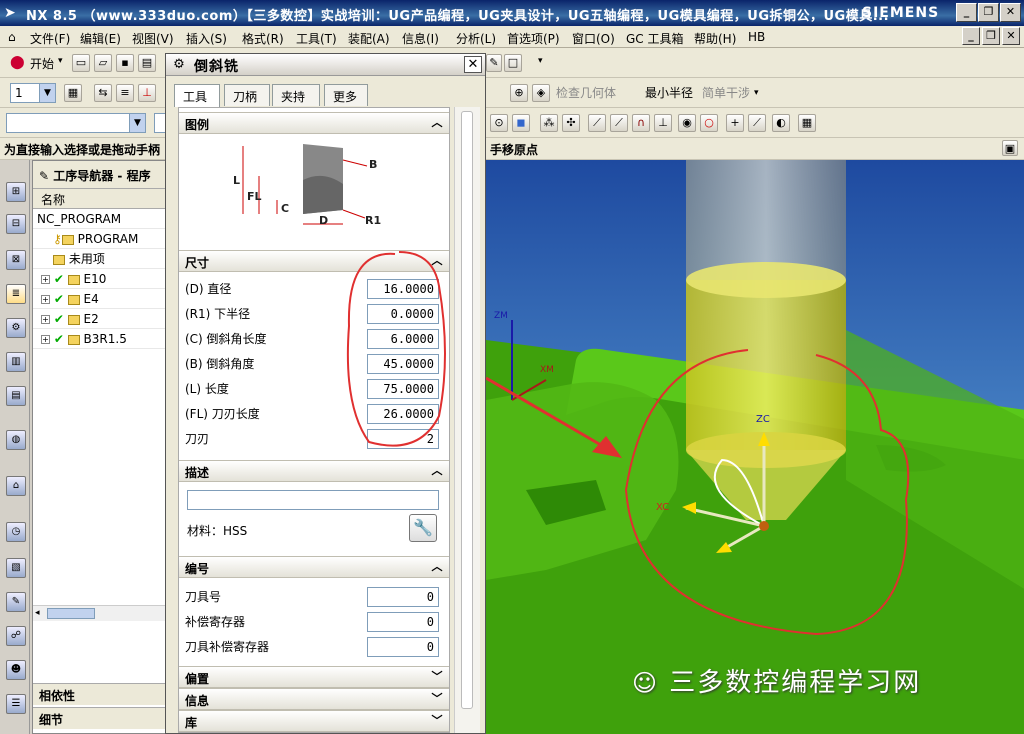 The width and height of the screenshot is (1024, 734). I want to click on dialog-scroll-thumb, so click(467, 410).